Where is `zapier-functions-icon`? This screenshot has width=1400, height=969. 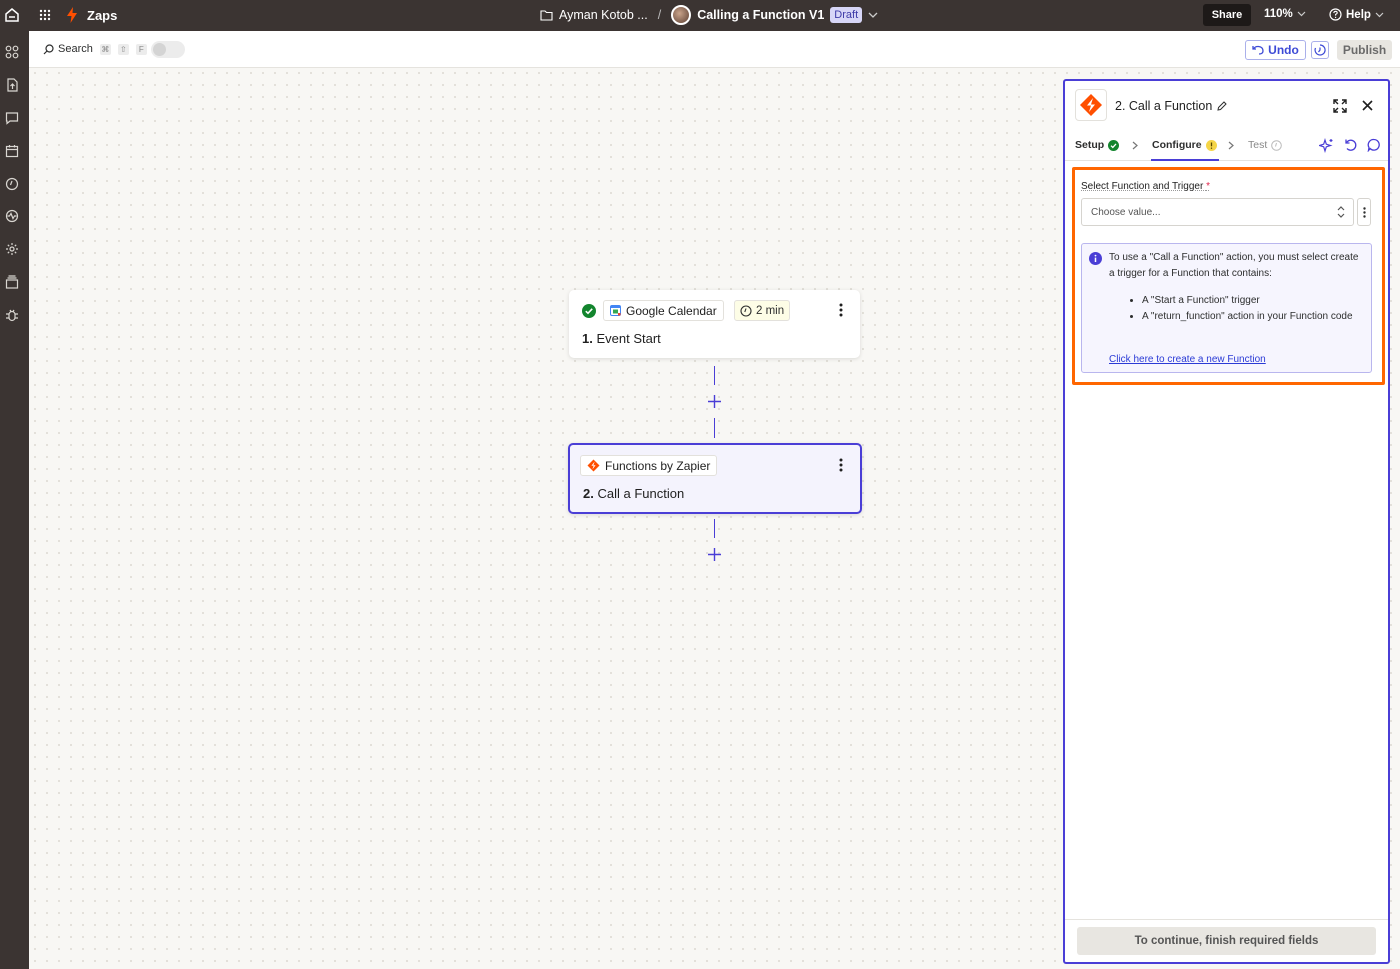 zapier-functions-icon is located at coordinates (593, 465).